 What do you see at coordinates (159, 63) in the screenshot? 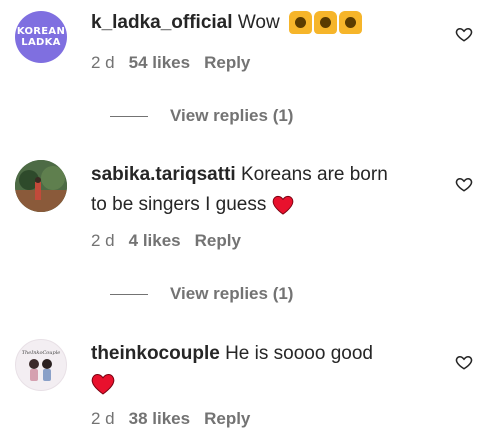
I see `likes-count: 54 likes` at bounding box center [159, 63].